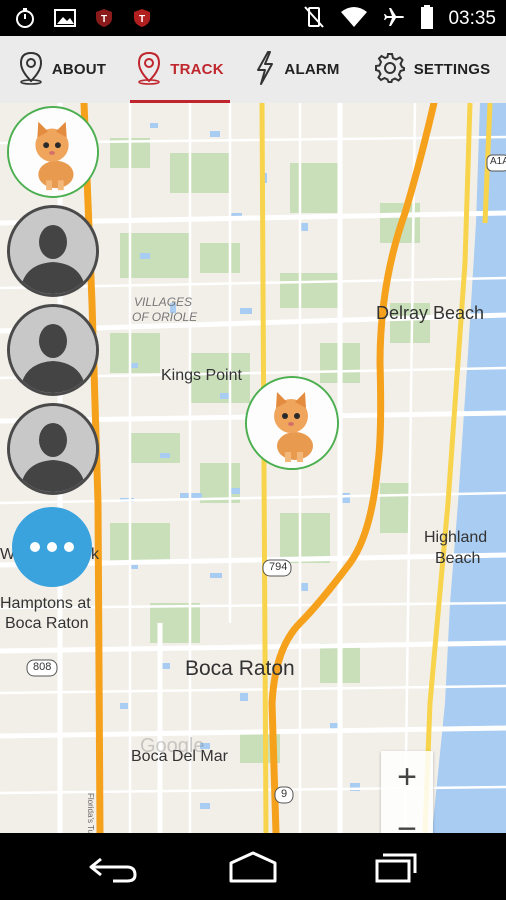  I want to click on place-label: Highland, so click(456, 537).